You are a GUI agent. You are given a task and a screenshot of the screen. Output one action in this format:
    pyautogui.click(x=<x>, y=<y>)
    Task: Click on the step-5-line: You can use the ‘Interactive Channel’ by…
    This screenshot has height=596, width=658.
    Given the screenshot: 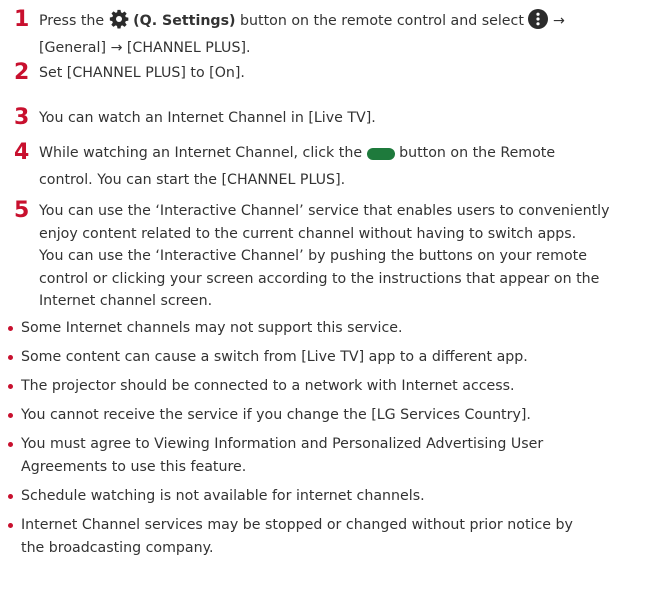 What is the action you would take?
    pyautogui.click(x=313, y=256)
    